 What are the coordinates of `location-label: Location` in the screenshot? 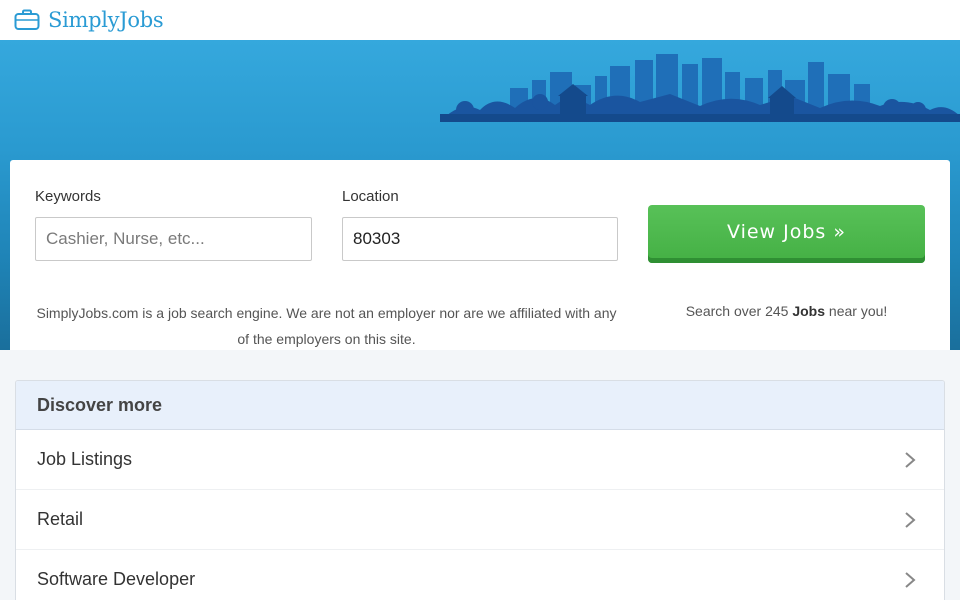 It's located at (370, 196).